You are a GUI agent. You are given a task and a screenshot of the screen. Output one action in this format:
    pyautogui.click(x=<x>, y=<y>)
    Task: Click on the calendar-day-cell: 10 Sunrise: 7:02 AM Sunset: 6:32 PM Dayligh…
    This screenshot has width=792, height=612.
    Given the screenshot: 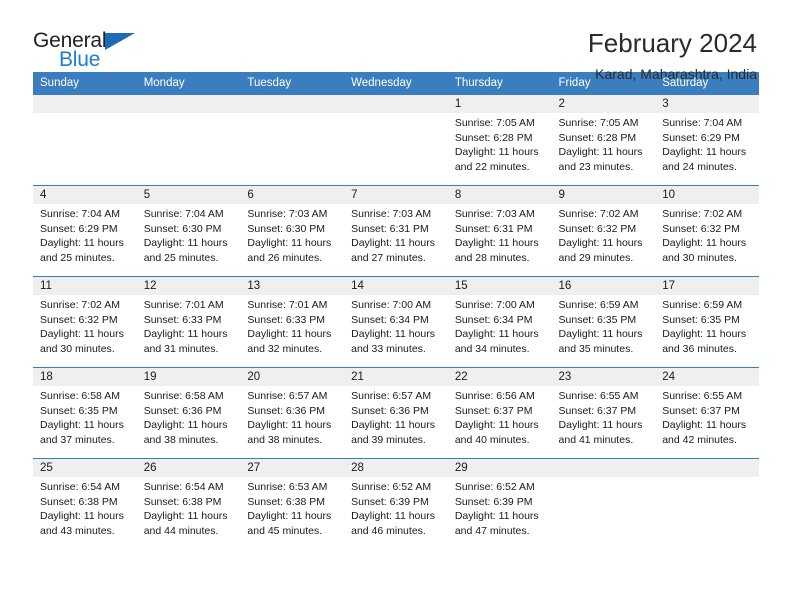 What is the action you would take?
    pyautogui.click(x=707, y=231)
    